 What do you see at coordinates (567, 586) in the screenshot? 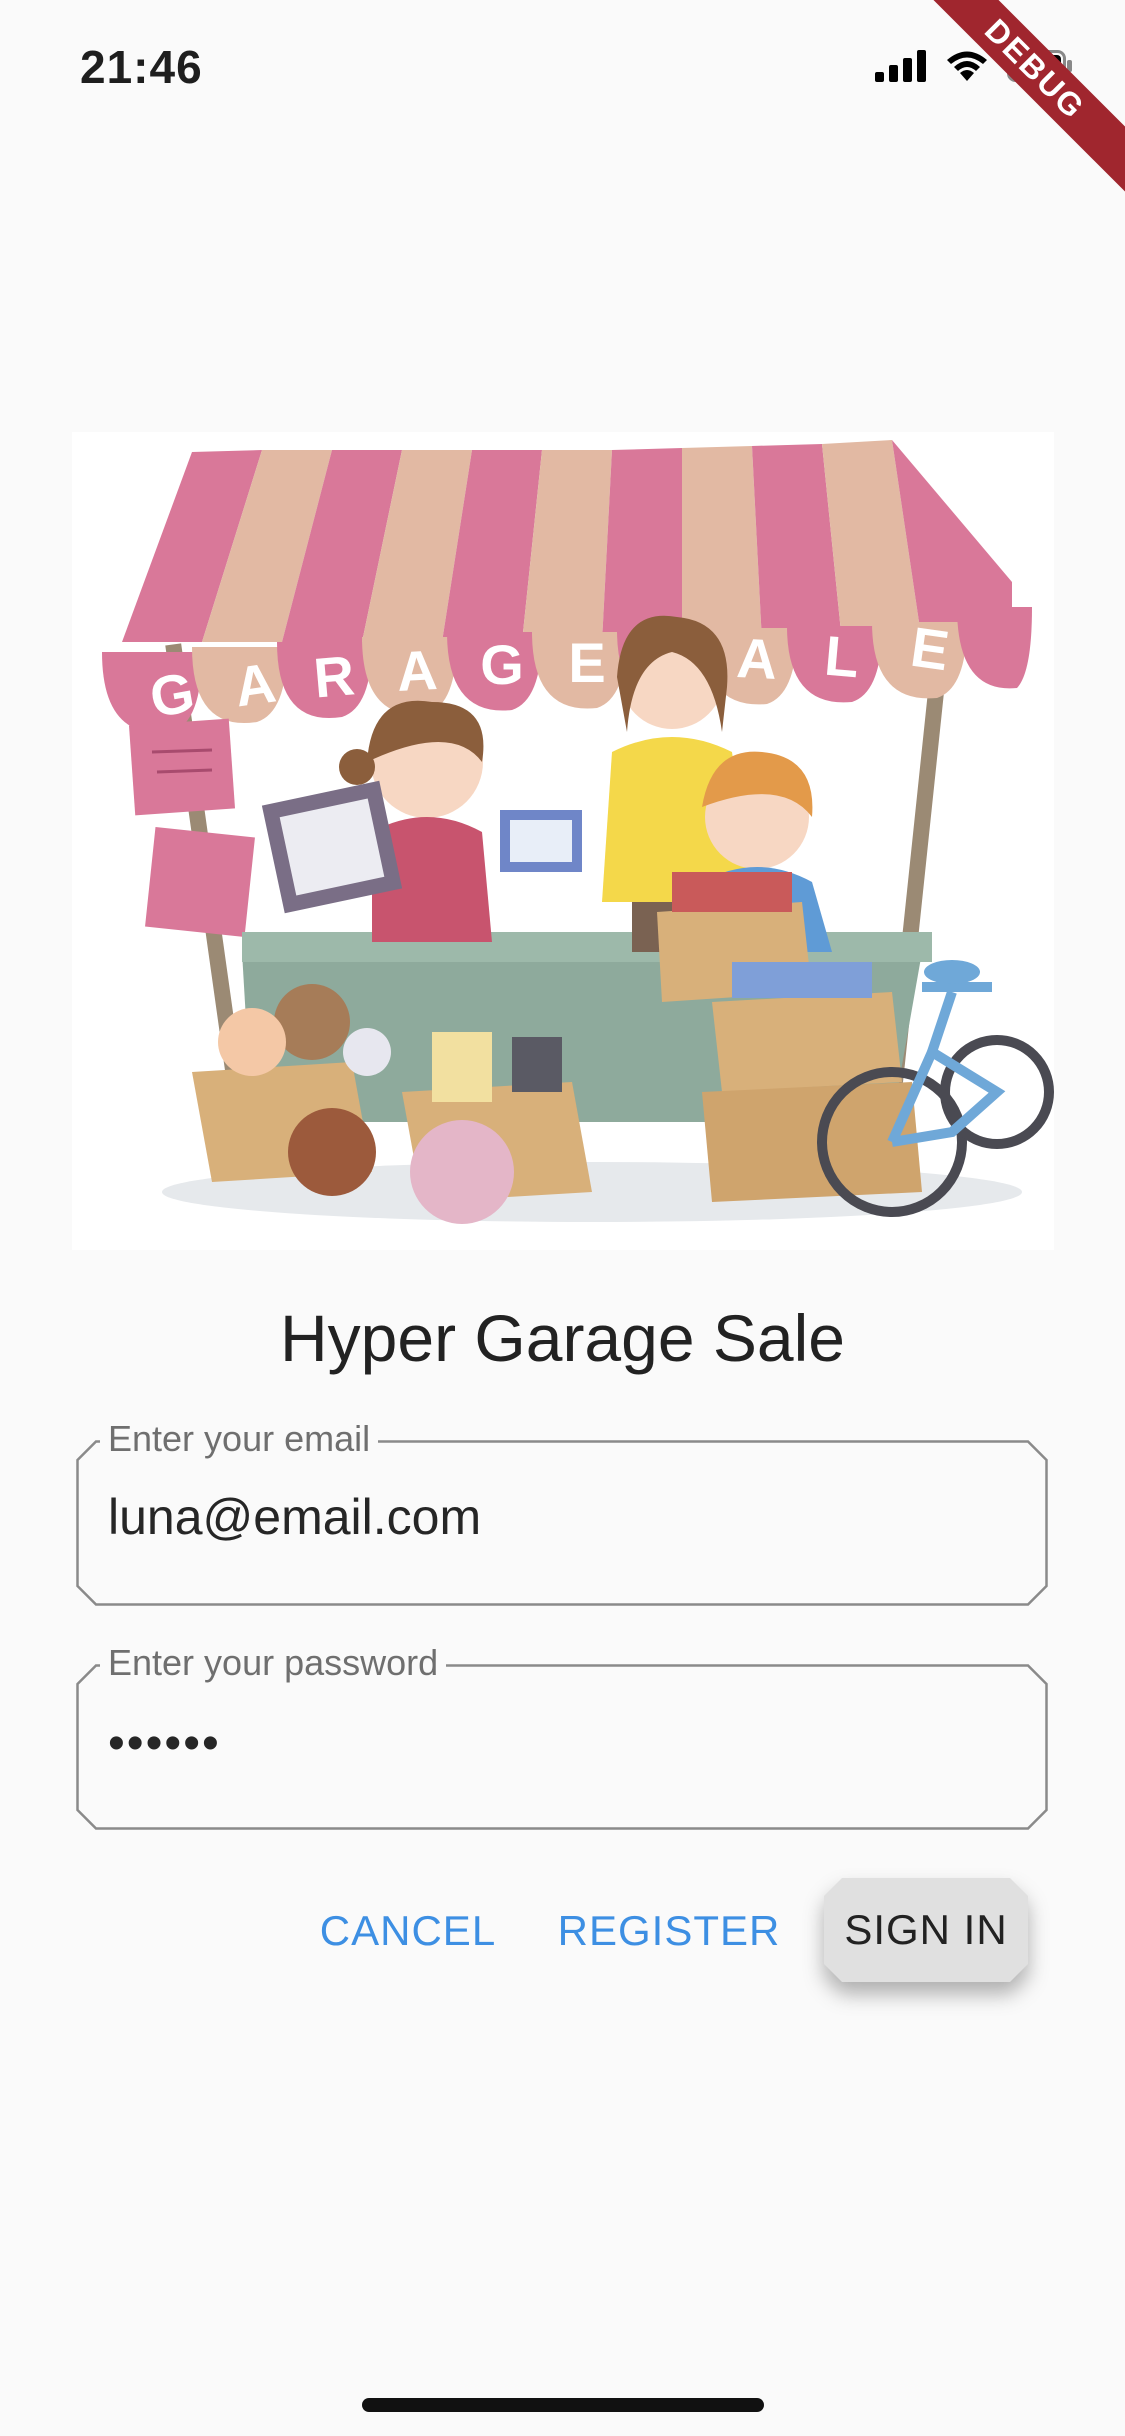
I see `awning: G A R A G E S A L E` at bounding box center [567, 586].